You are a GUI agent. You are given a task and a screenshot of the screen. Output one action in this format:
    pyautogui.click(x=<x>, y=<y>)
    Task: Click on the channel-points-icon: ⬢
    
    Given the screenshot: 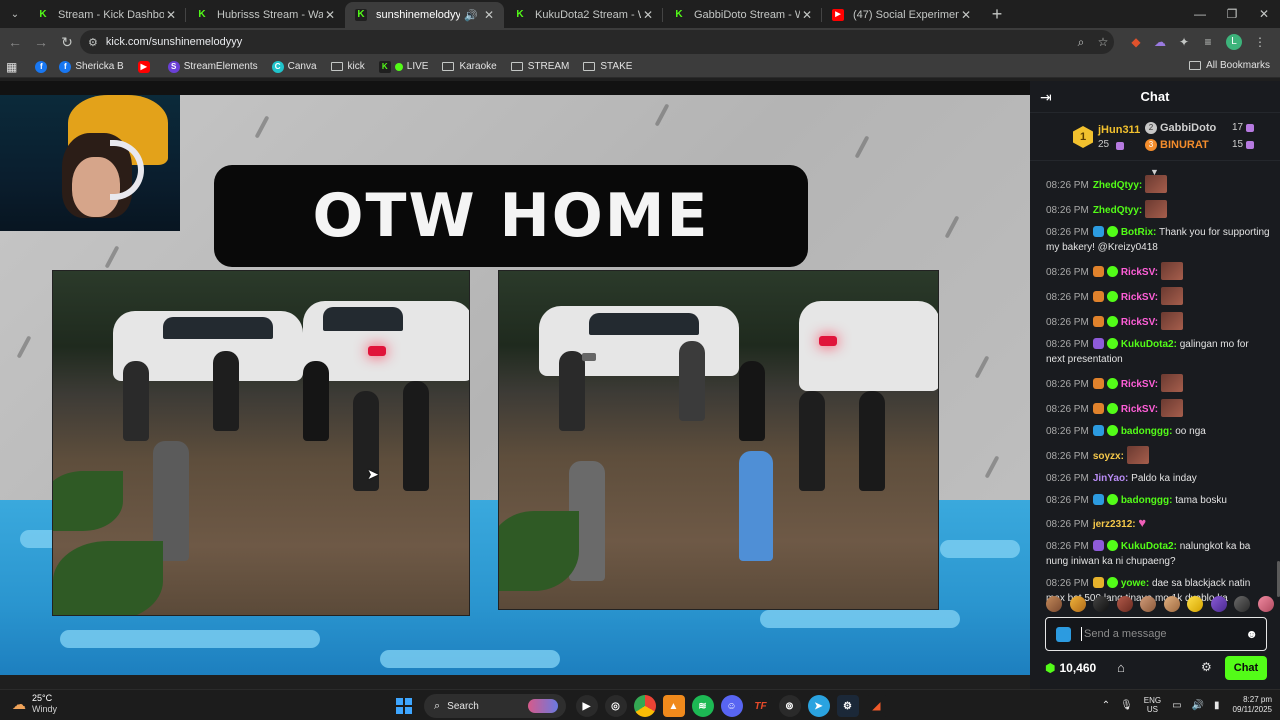 What is the action you would take?
    pyautogui.click(x=1050, y=668)
    